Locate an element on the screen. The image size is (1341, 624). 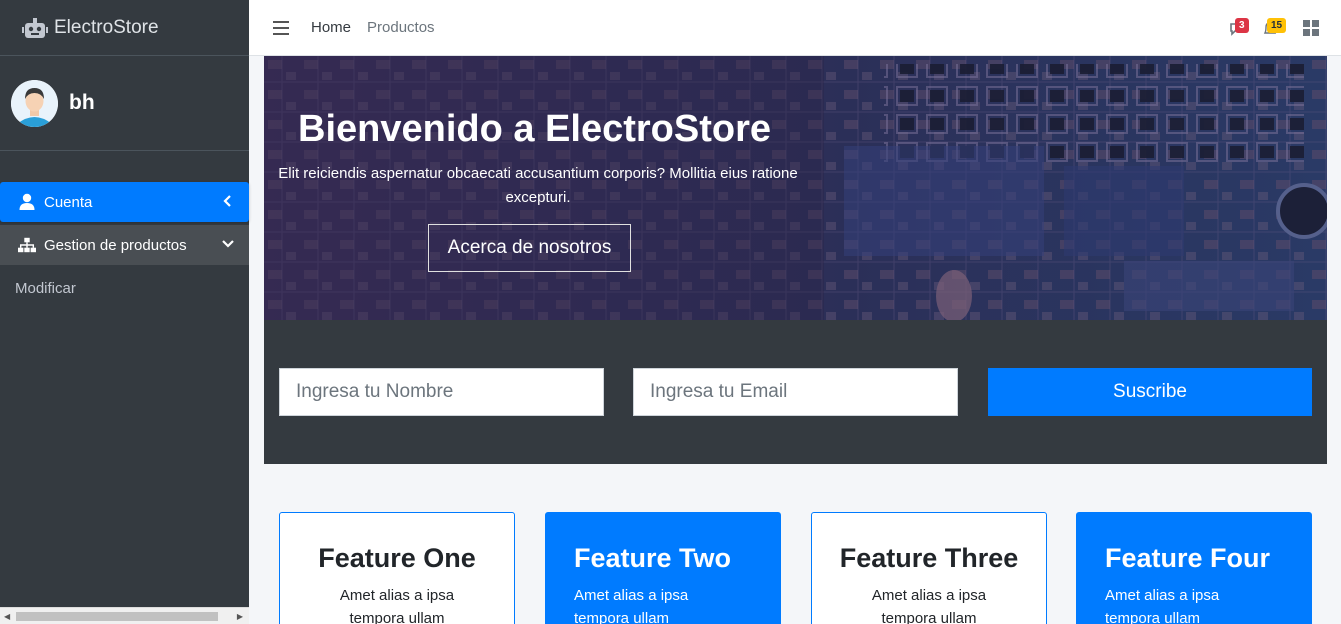
scrollbar-thumb is located at coordinates (117, 616).